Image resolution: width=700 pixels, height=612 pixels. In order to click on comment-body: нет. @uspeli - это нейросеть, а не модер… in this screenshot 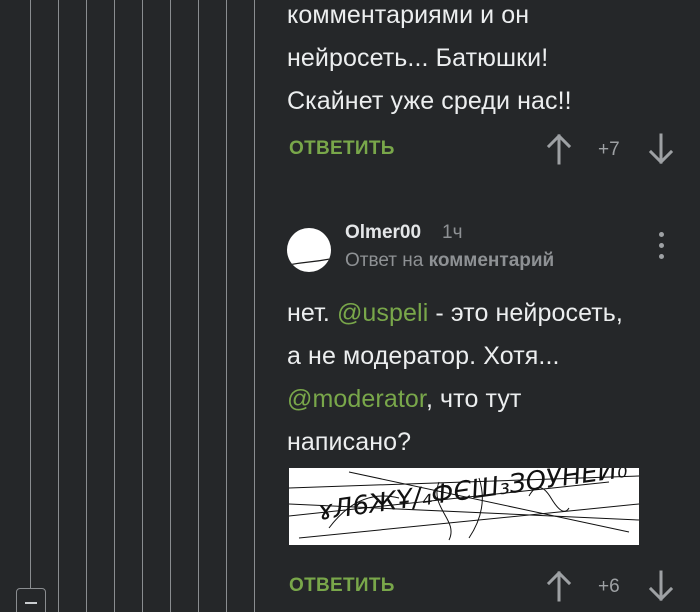, I will do `click(455, 378)`.